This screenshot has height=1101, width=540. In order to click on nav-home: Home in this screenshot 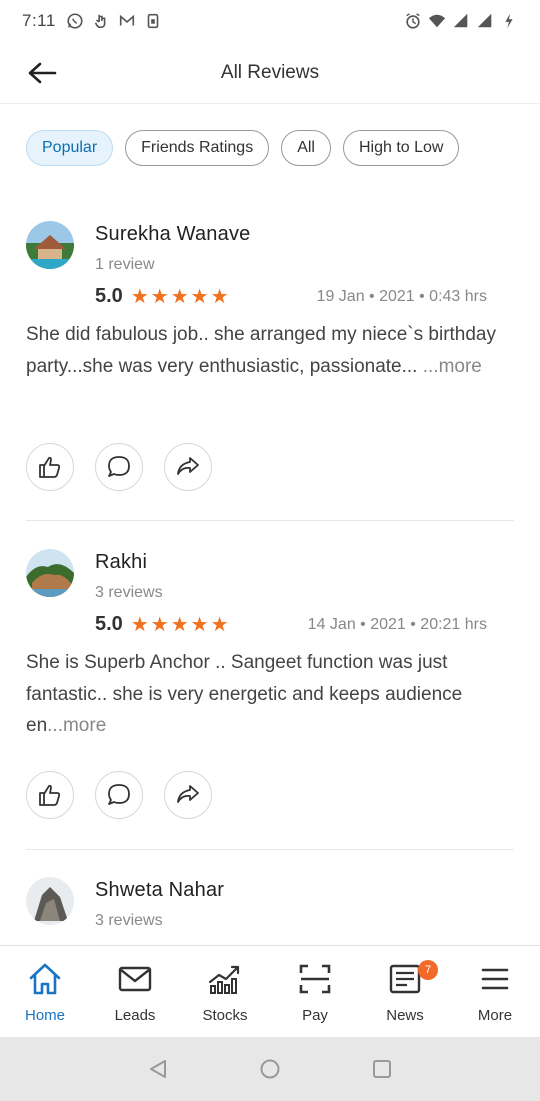, I will do `click(45, 991)`.